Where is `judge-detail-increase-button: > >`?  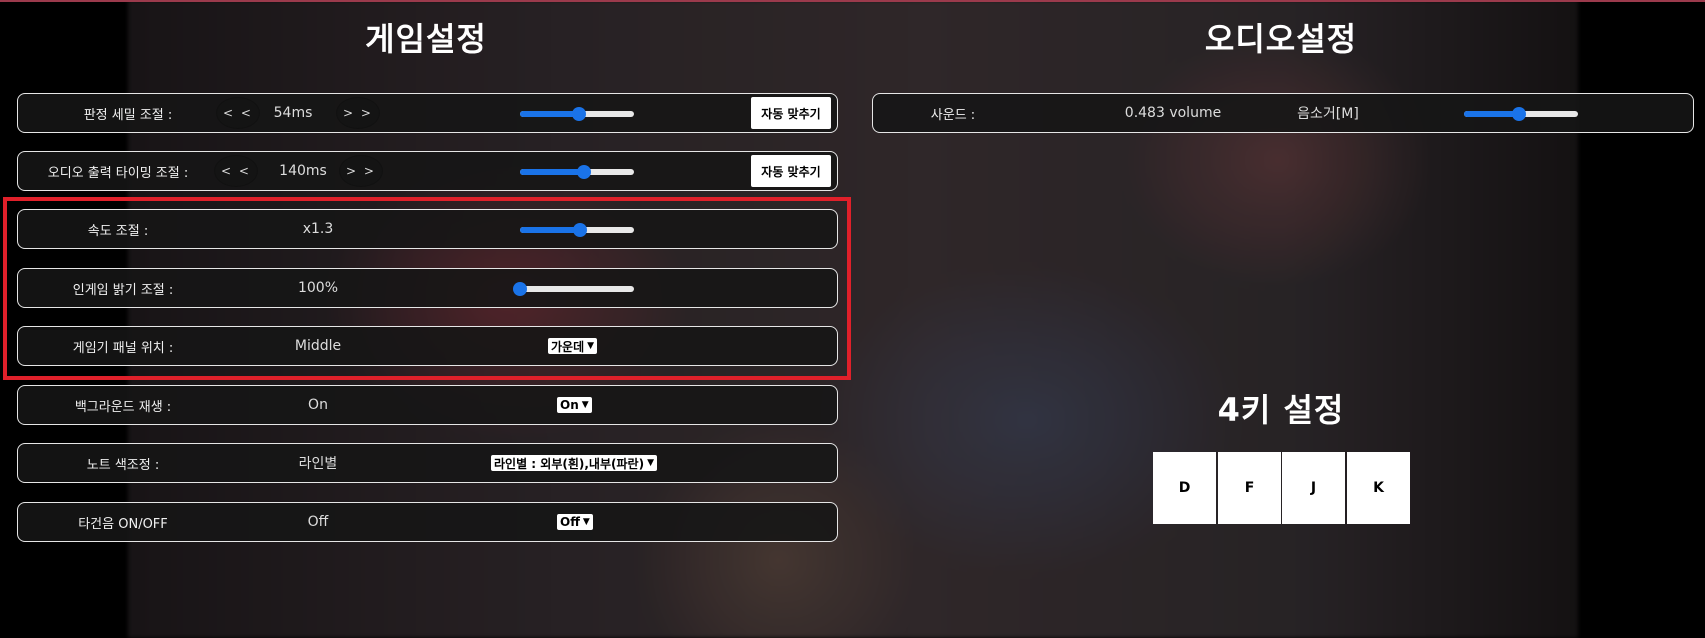 judge-detail-increase-button: > > is located at coordinates (358, 113).